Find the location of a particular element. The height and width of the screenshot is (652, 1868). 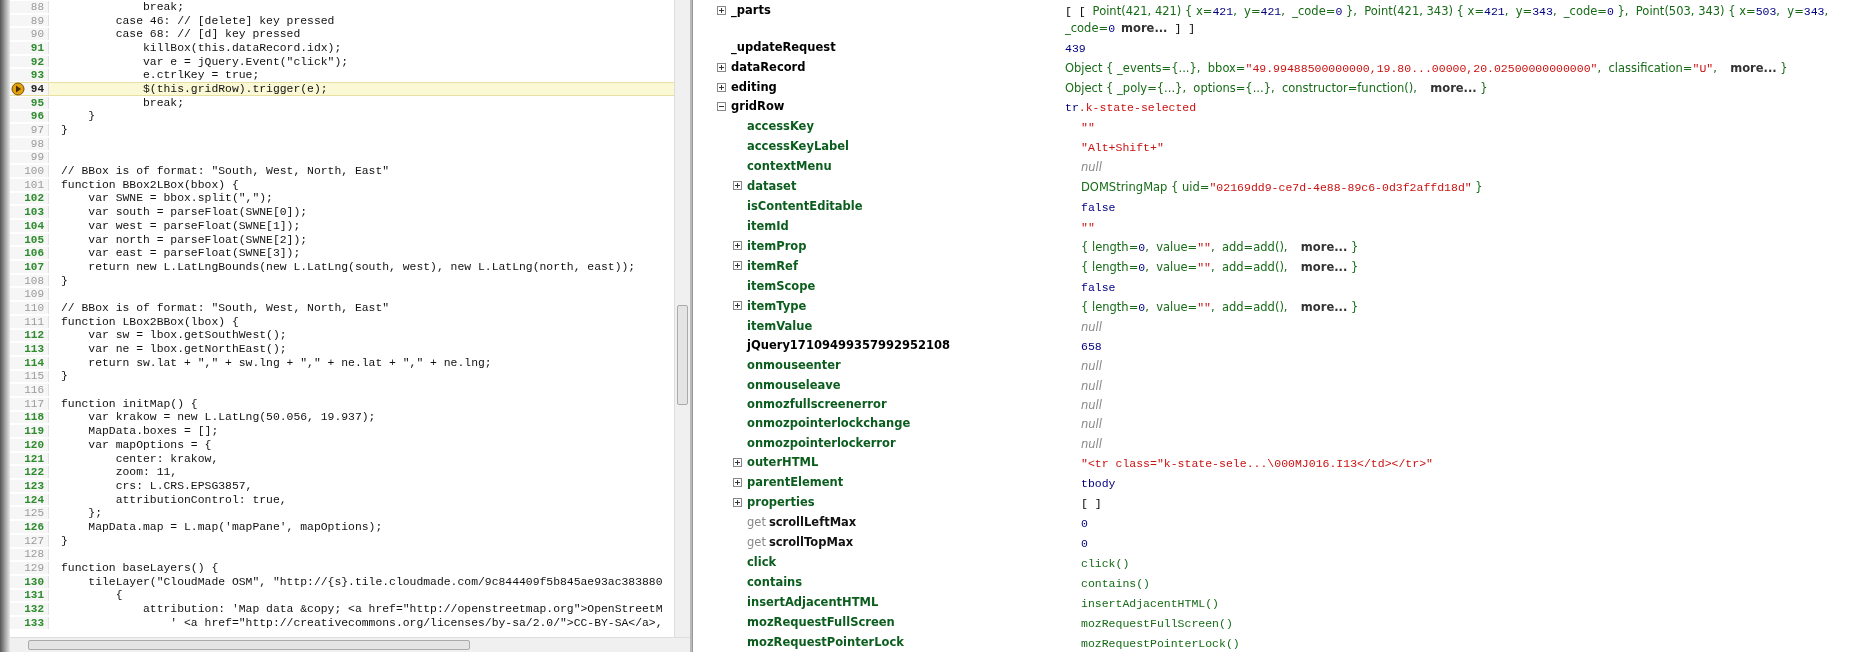

property-row: editing Object { _poly={...}, options={...}, constructor=function(), more... } is located at coordinates (1282, 87).